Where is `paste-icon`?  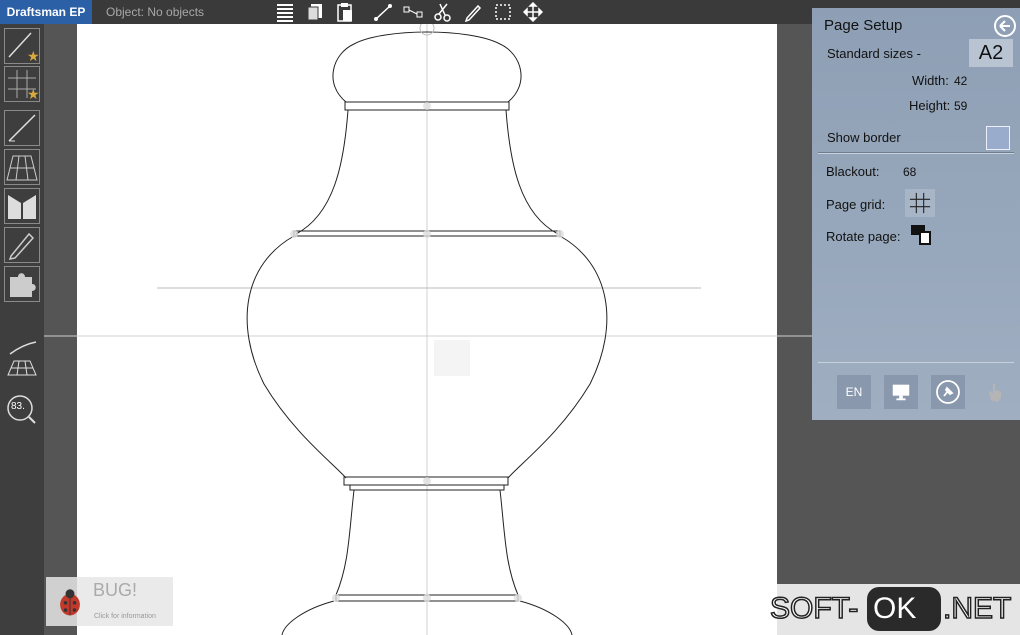
paste-icon is located at coordinates (345, 12).